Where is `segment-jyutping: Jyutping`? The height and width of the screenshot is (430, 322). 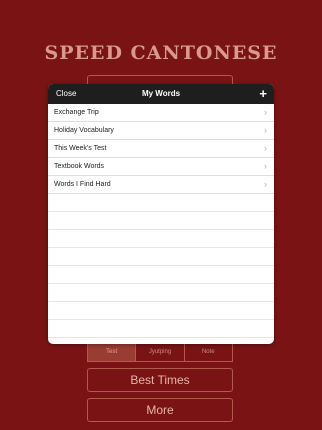 segment-jyutping: Jyutping is located at coordinates (160, 352).